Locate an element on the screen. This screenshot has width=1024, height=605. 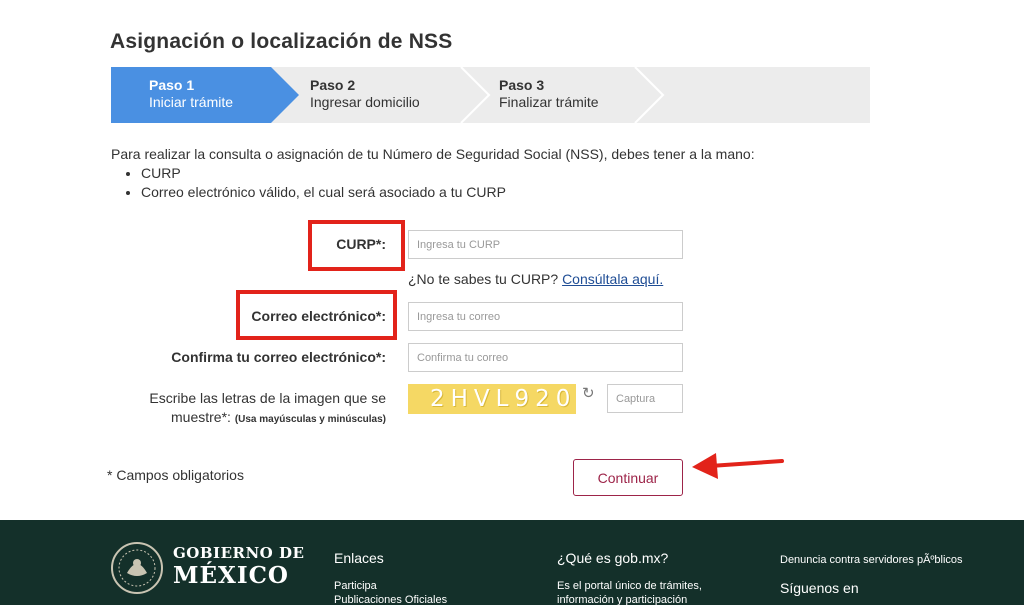
captcha-image-text: 2HVL920 is located at coordinates (503, 399).